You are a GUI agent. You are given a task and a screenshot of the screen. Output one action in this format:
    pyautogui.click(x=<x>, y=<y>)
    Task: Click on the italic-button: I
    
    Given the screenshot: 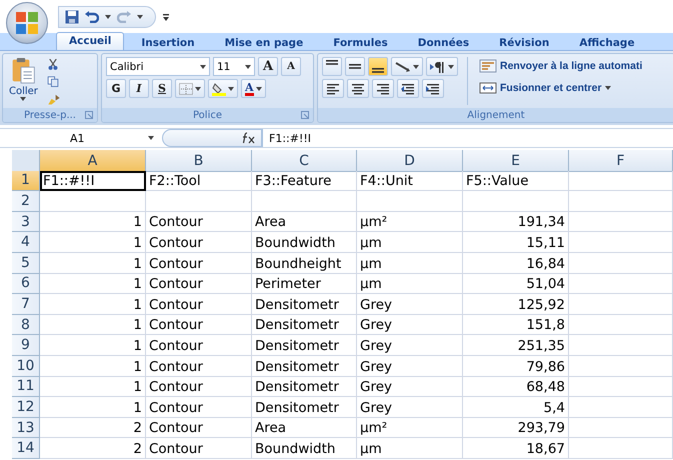 What is the action you would take?
    pyautogui.click(x=139, y=88)
    